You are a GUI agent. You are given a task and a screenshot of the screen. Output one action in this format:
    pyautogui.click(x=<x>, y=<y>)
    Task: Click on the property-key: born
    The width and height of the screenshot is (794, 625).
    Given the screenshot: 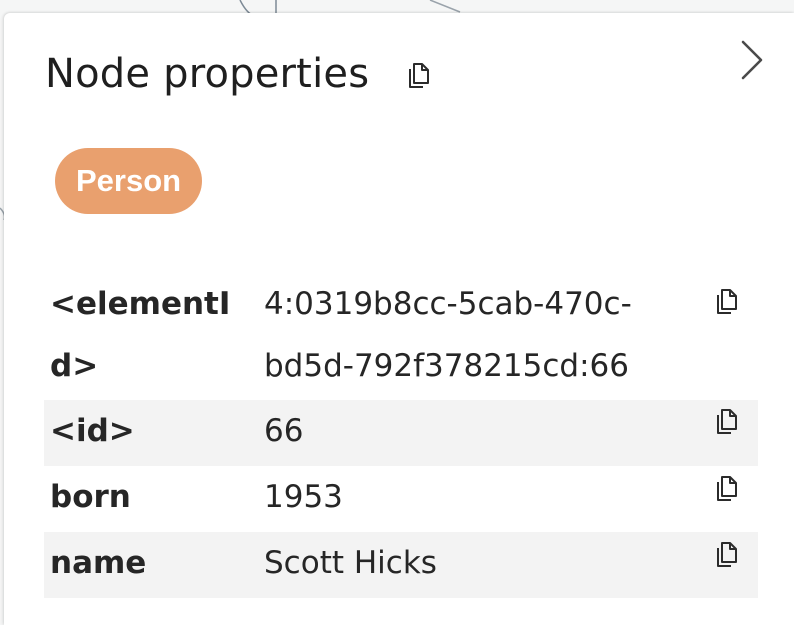 What is the action you would take?
    pyautogui.click(x=90, y=497)
    